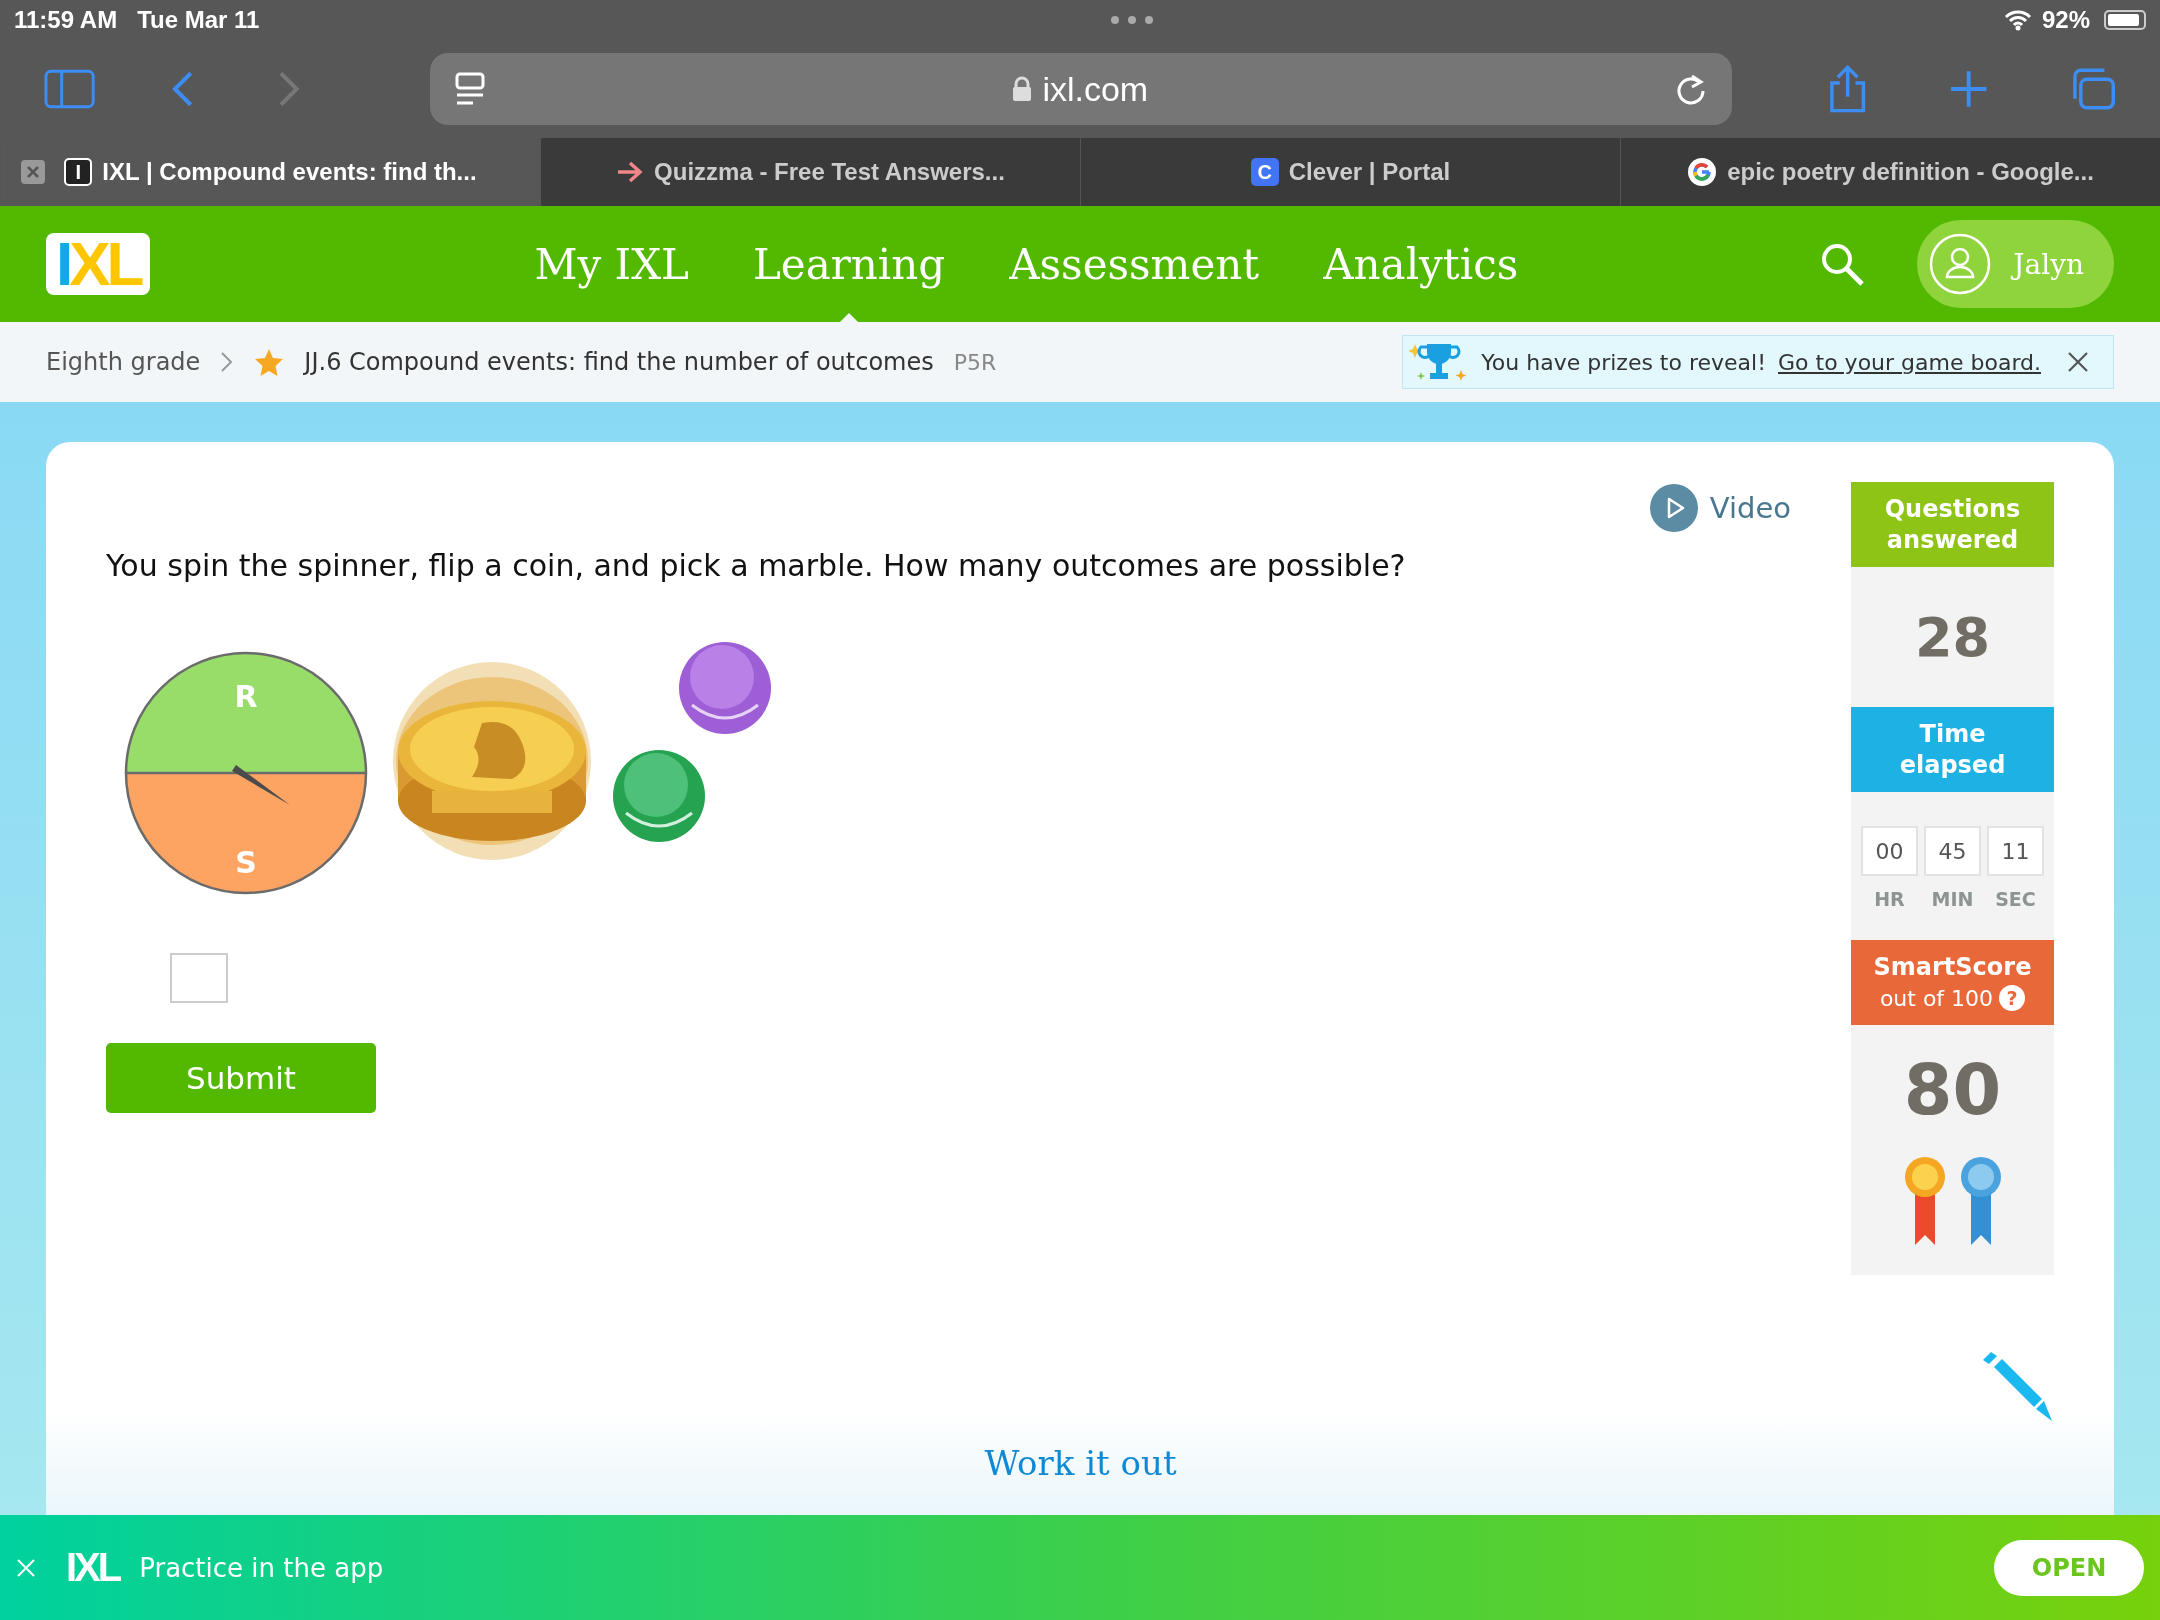 Image resolution: width=2160 pixels, height=1620 pixels. I want to click on skill-title: JJ.6 Compound events: find the number of outcomes, so click(619, 362).